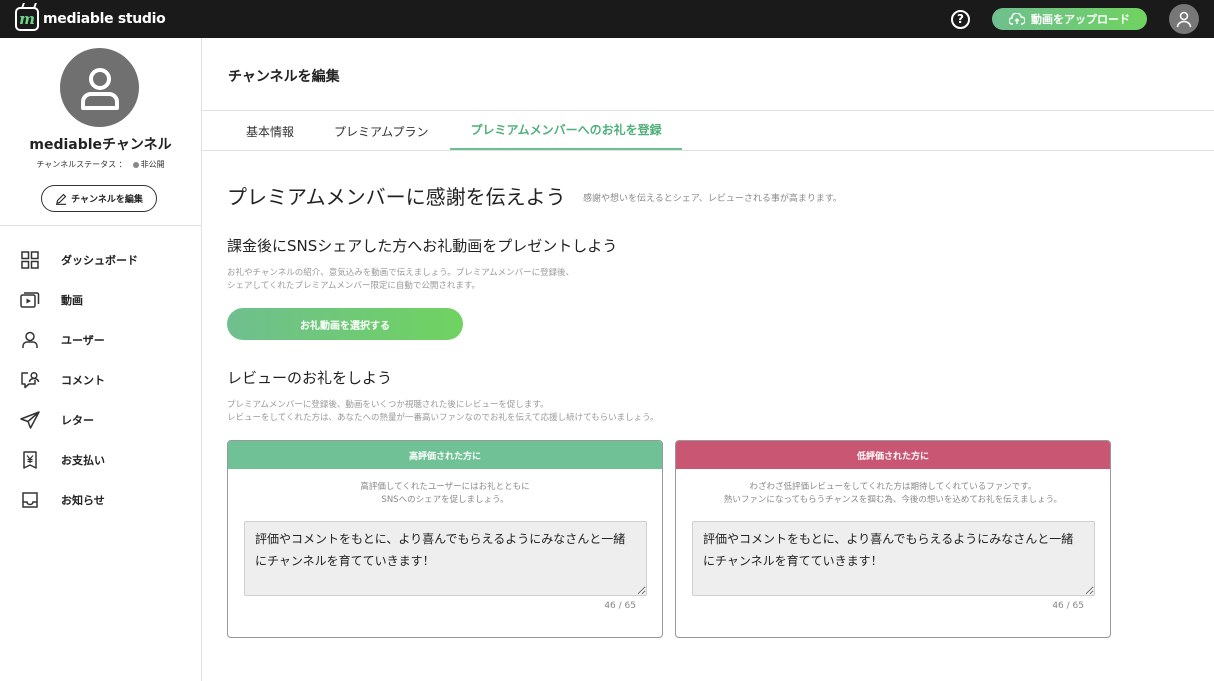 The height and width of the screenshot is (681, 1214). I want to click on status-label: チャンネルステータス, so click(76, 164).